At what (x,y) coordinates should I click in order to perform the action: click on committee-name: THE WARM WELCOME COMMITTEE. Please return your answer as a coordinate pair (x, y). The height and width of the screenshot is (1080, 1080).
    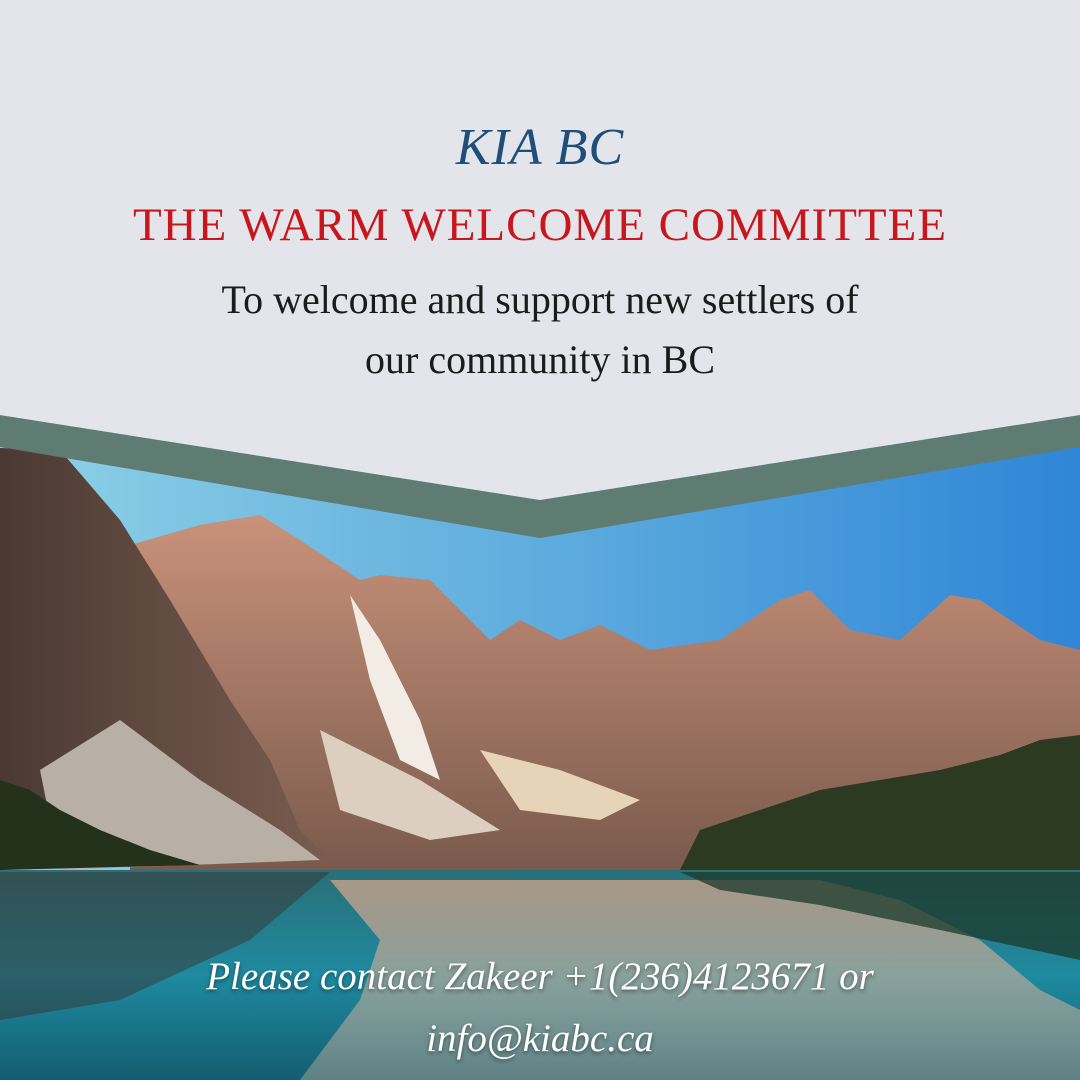
    Looking at the image, I should click on (540, 225).